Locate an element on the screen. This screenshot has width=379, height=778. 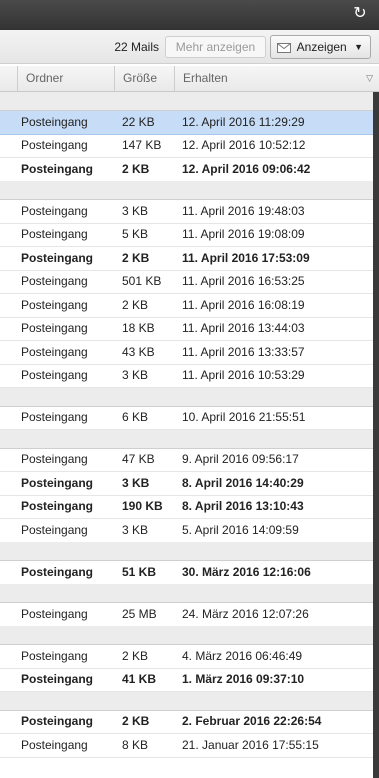
mail-received: 11. April 2016 13:44:03 is located at coordinates (243, 328).